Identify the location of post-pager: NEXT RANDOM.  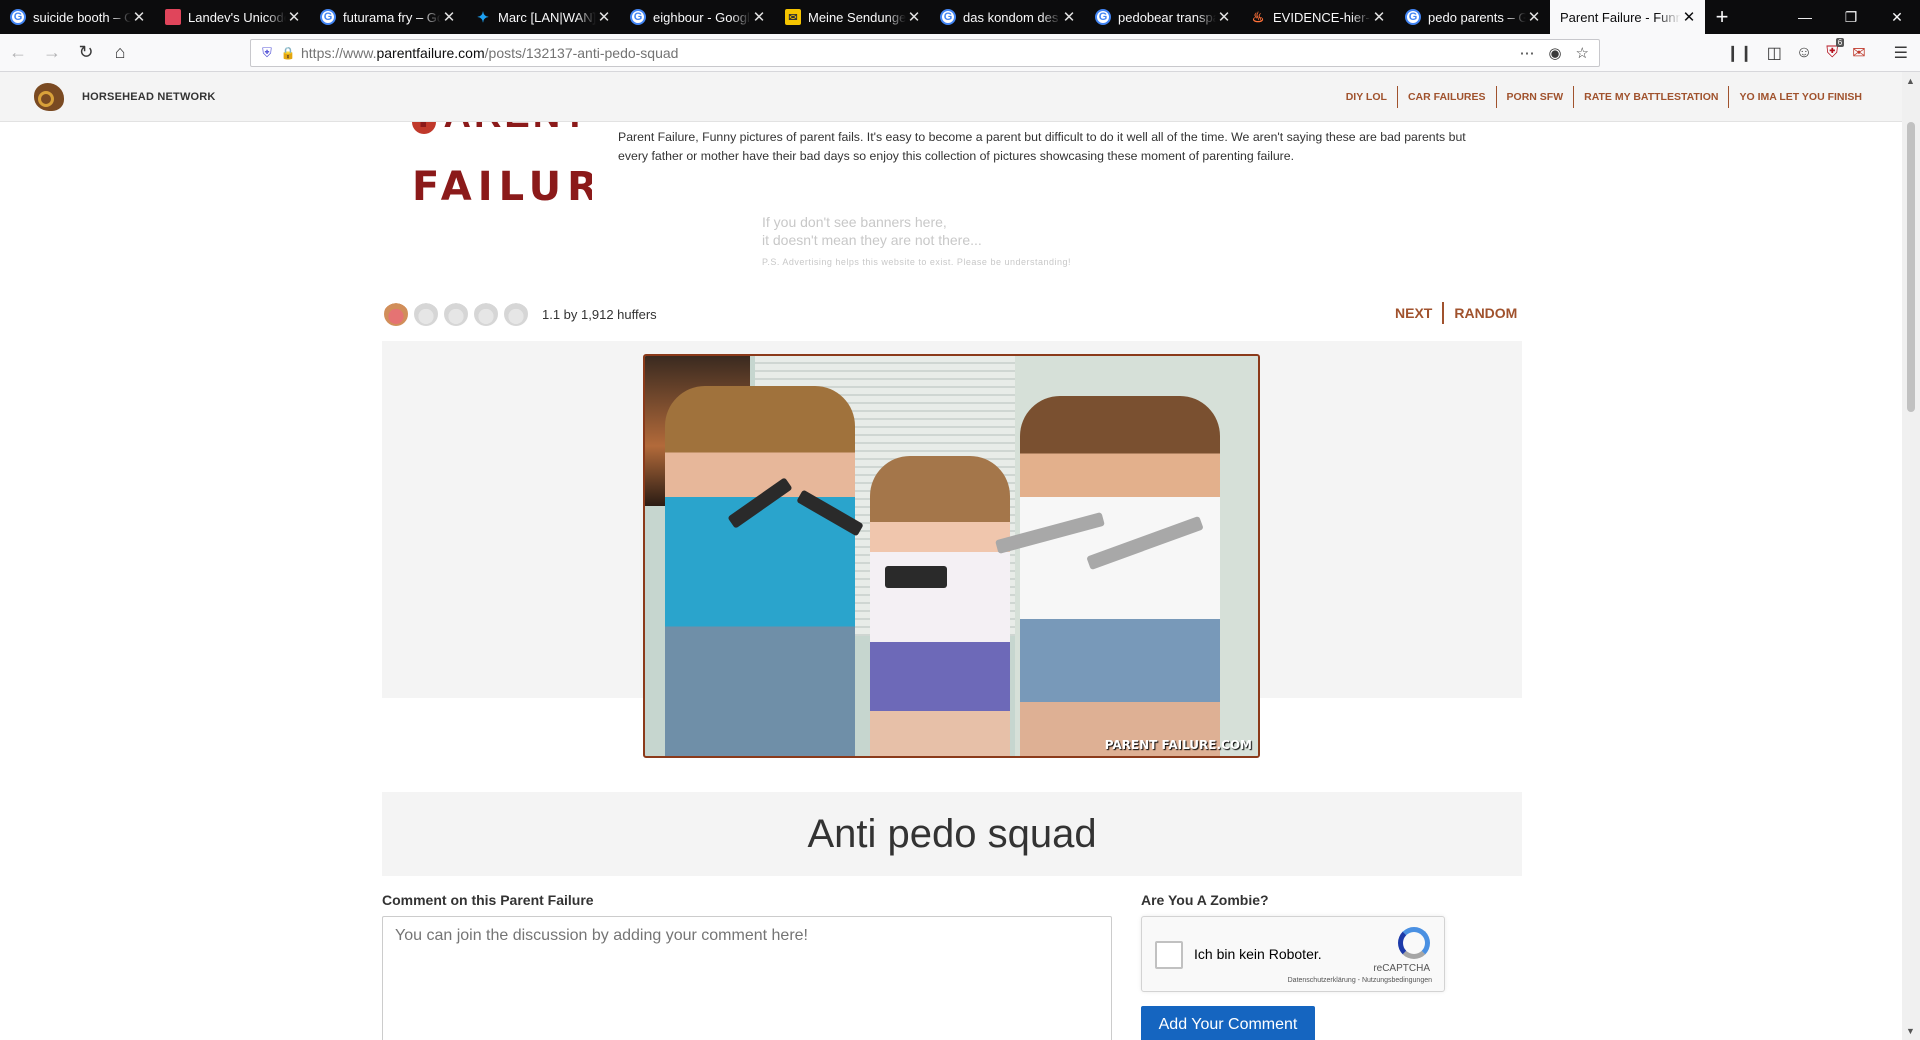
(1456, 313).